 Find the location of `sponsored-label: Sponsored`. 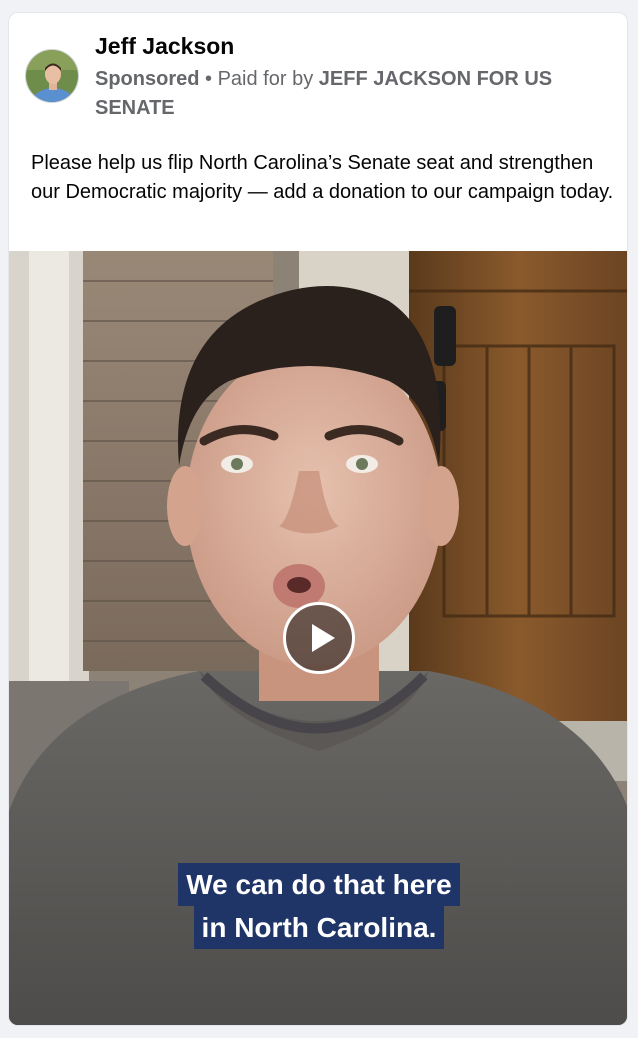

sponsored-label: Sponsored is located at coordinates (147, 79).